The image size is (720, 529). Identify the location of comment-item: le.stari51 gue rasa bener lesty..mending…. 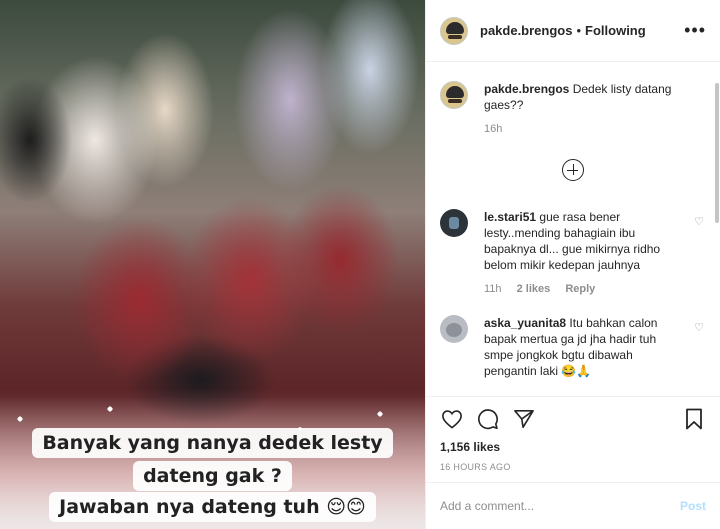
(573, 253).